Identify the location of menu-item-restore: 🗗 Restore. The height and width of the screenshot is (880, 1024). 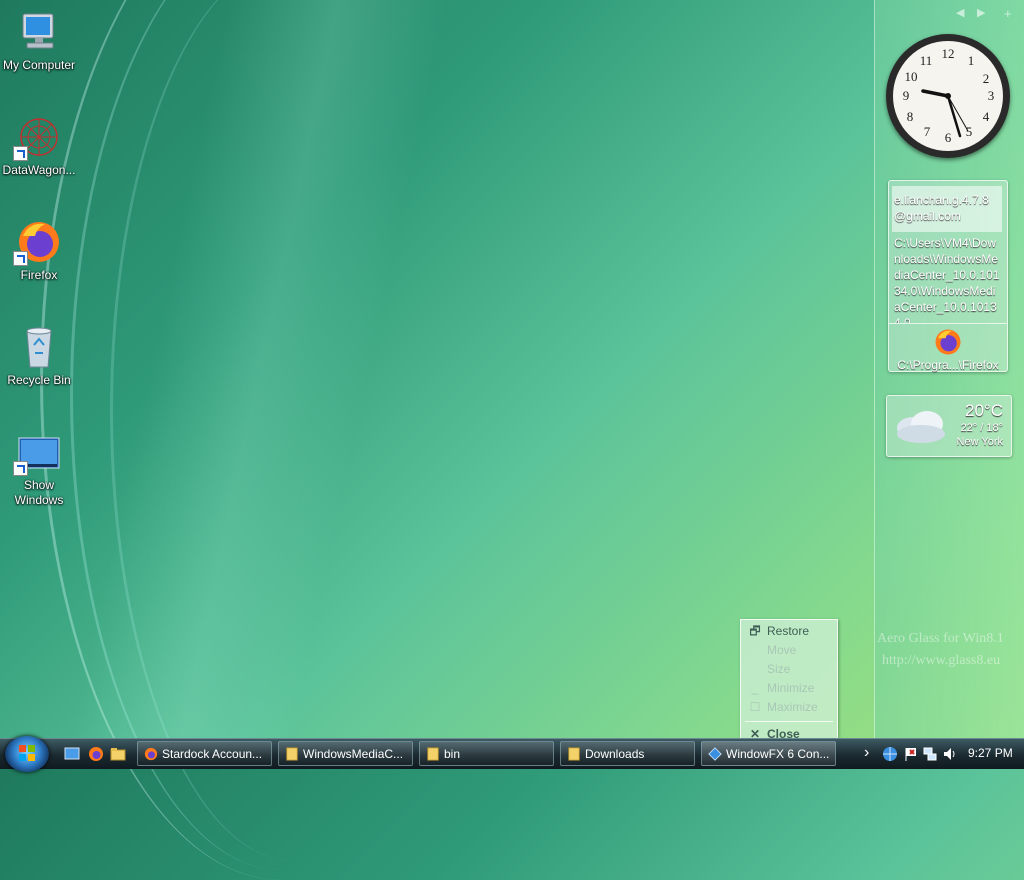
(789, 631).